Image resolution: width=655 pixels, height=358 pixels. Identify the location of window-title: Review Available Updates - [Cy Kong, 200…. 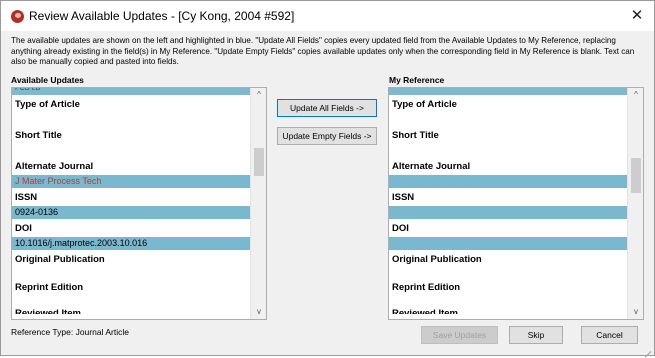
(162, 16).